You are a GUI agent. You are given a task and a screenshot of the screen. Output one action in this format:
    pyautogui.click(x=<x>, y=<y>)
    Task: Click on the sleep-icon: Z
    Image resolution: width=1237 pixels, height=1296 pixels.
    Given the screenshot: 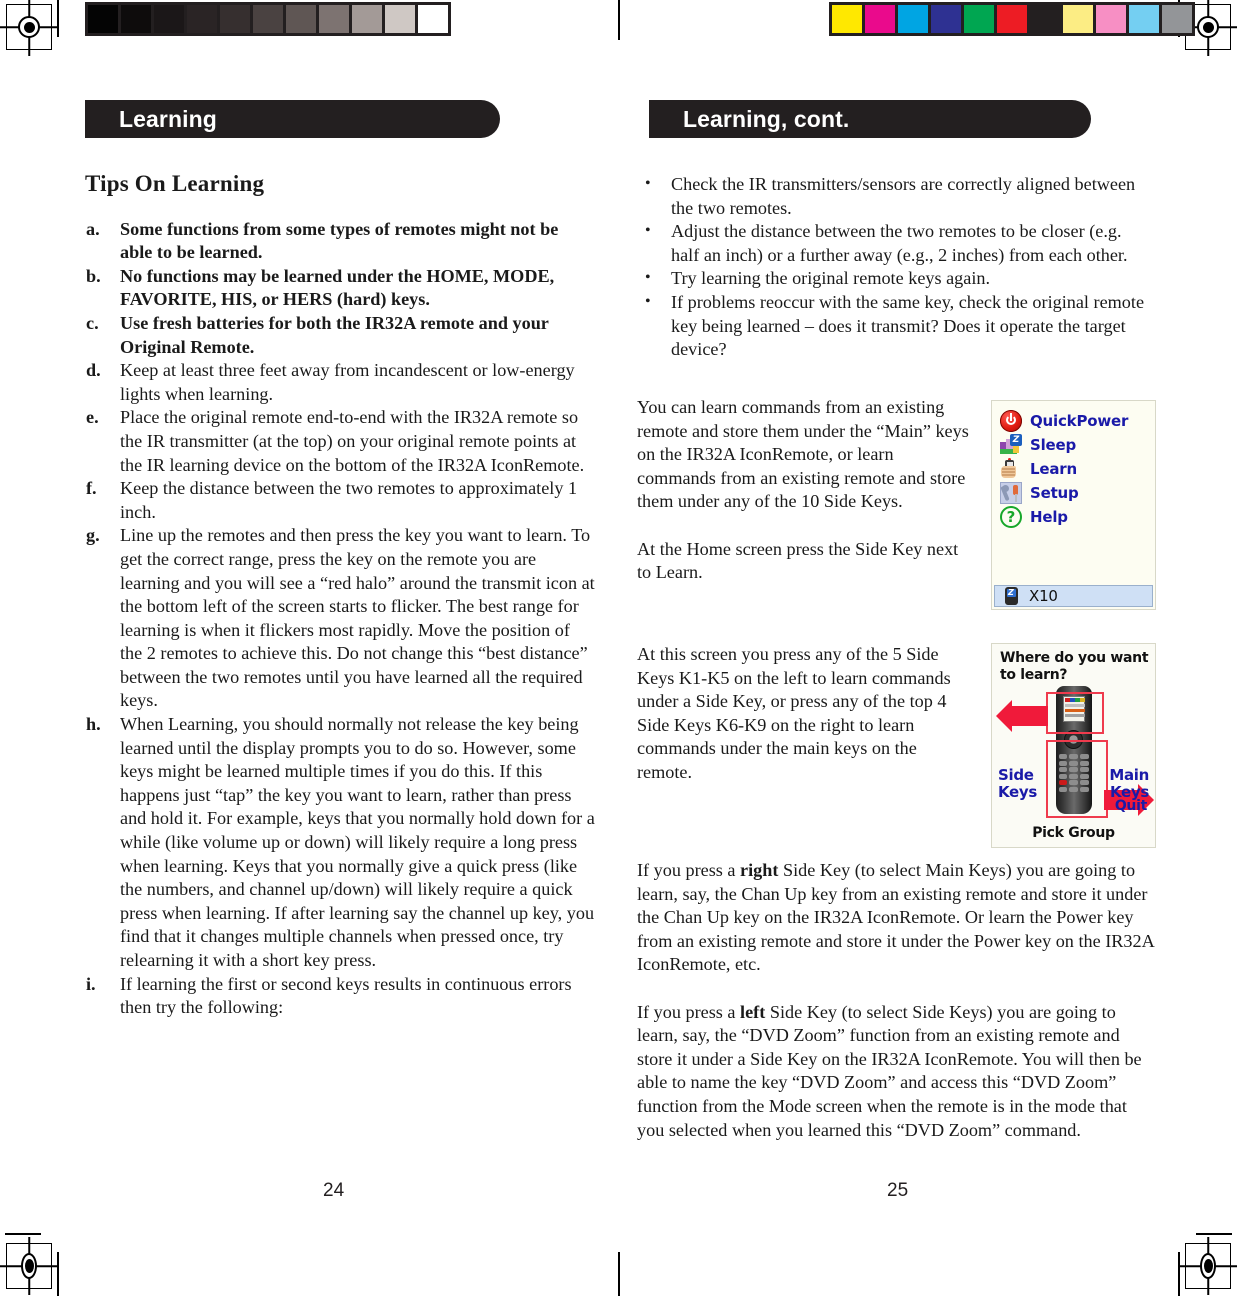 What is the action you would take?
    pyautogui.click(x=1011, y=445)
    